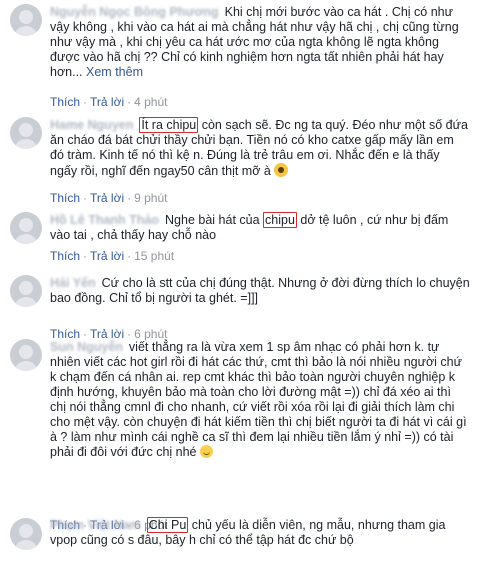  I want to click on highlighted-keyword: Chi Pu, so click(167, 525).